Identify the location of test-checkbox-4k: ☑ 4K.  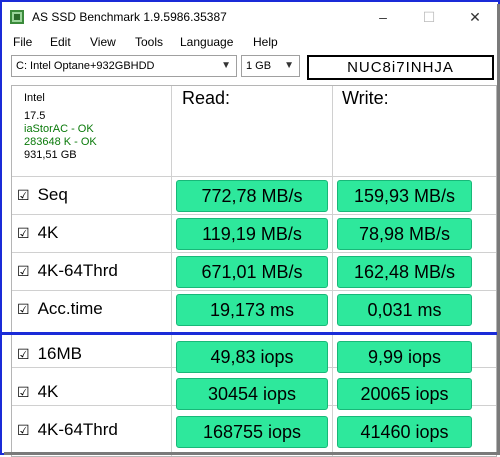
(37, 233).